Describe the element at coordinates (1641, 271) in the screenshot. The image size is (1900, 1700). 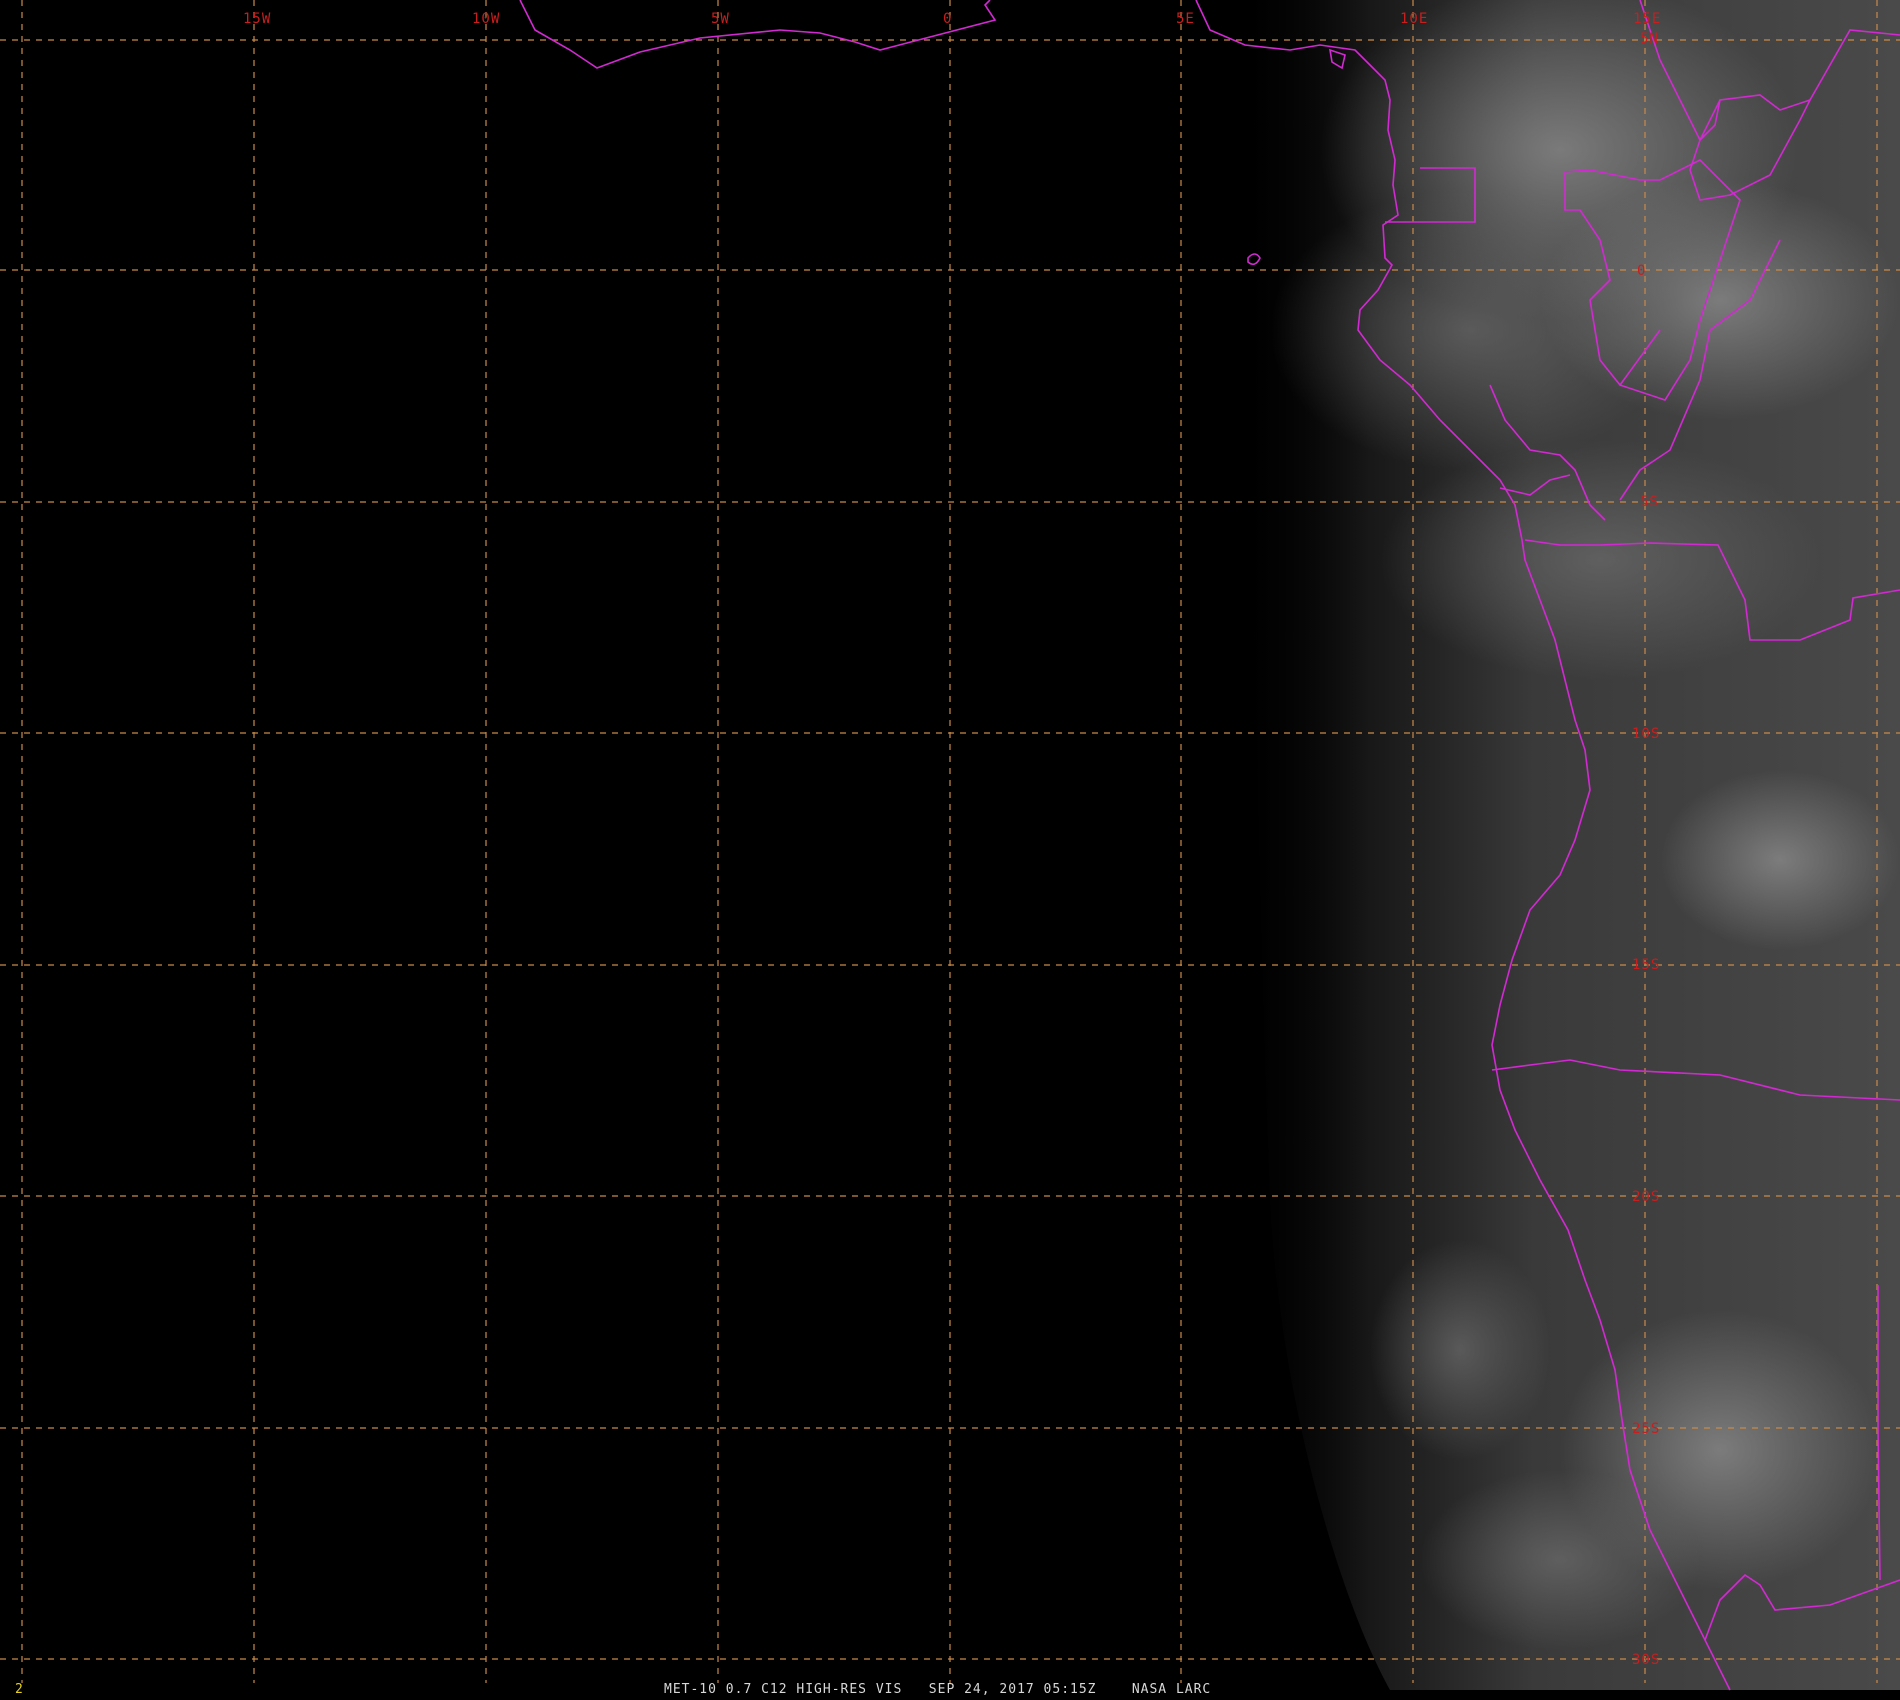
I see `lat-label-0: 0` at that location.